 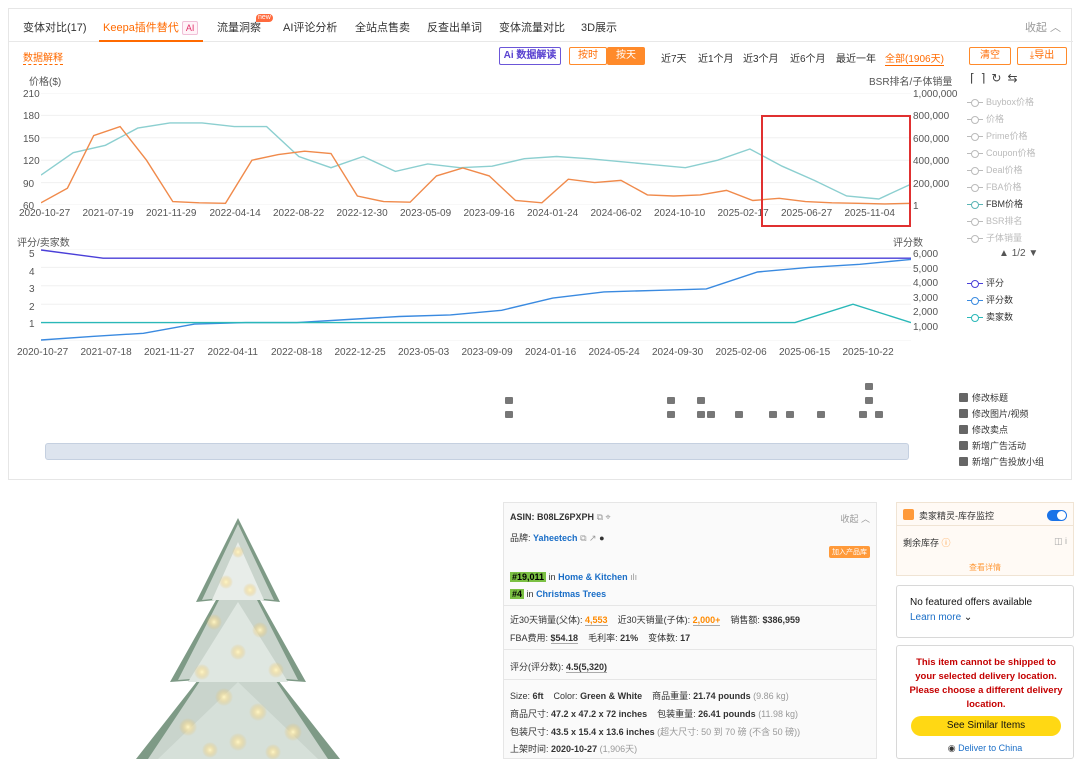 What do you see at coordinates (633, 577) in the screenshot?
I see `bar-chart-icon: ılı` at bounding box center [633, 577].